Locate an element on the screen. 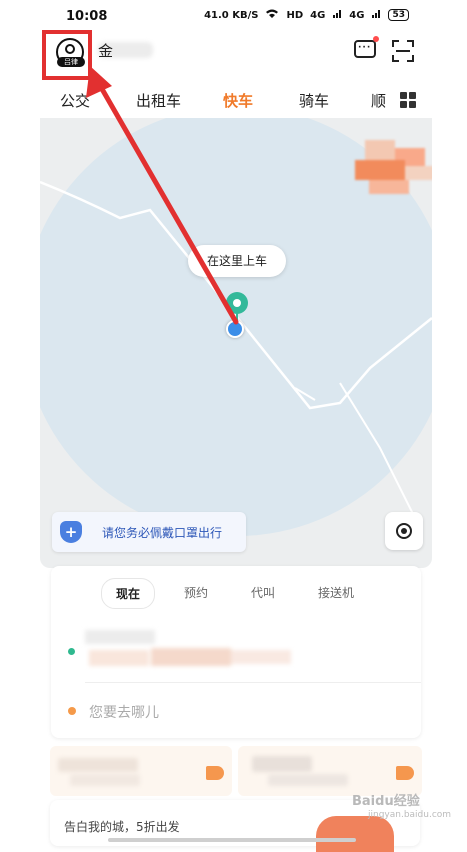 This screenshot has height=852, width=467. grid-menu-icon is located at coordinates (408, 100).